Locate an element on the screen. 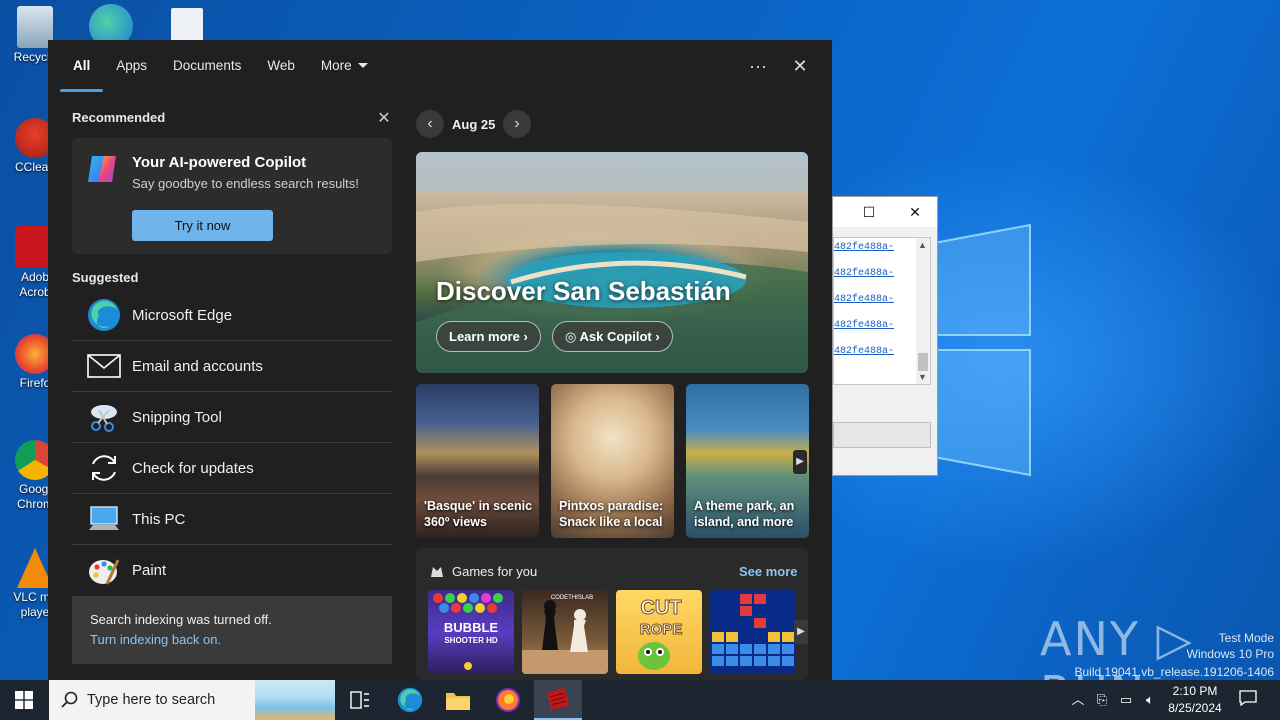  paint-icon is located at coordinates (104, 571).